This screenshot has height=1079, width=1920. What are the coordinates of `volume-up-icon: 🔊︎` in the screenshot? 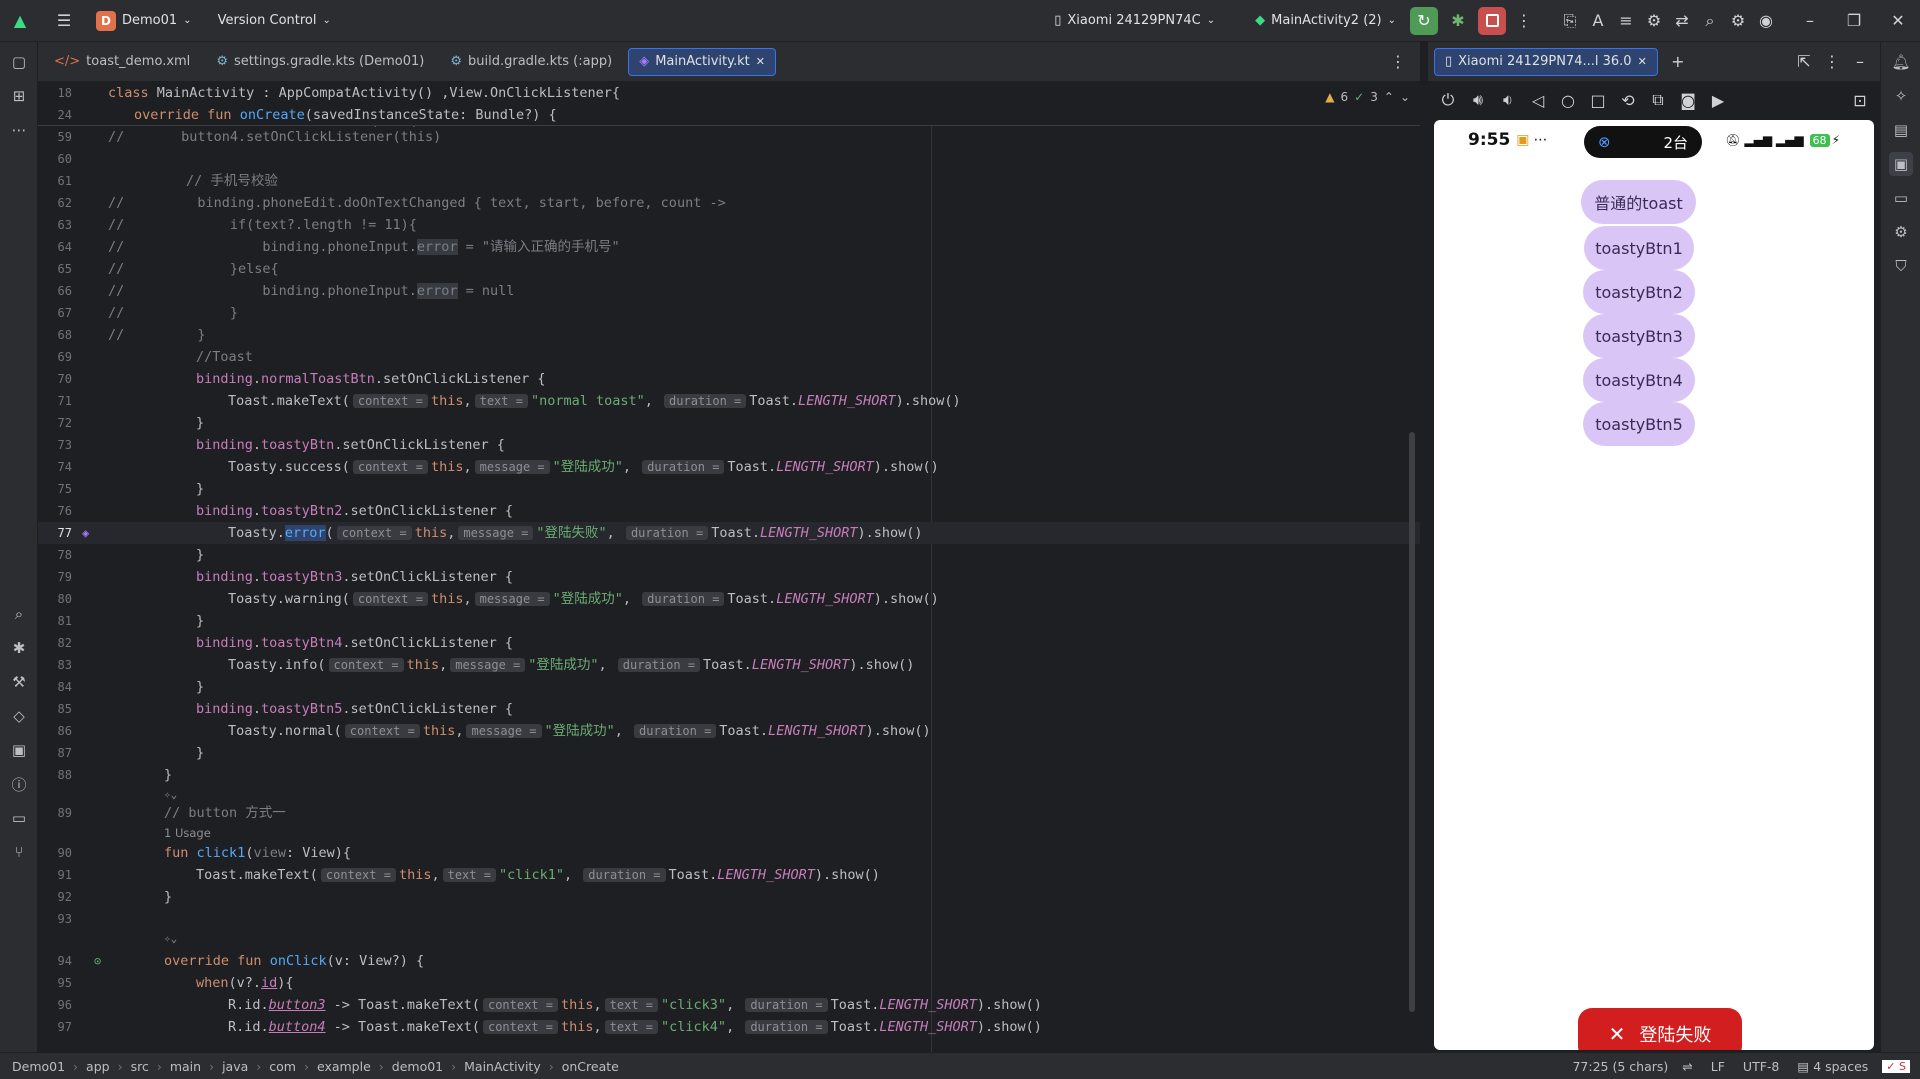 It's located at (1478, 100).